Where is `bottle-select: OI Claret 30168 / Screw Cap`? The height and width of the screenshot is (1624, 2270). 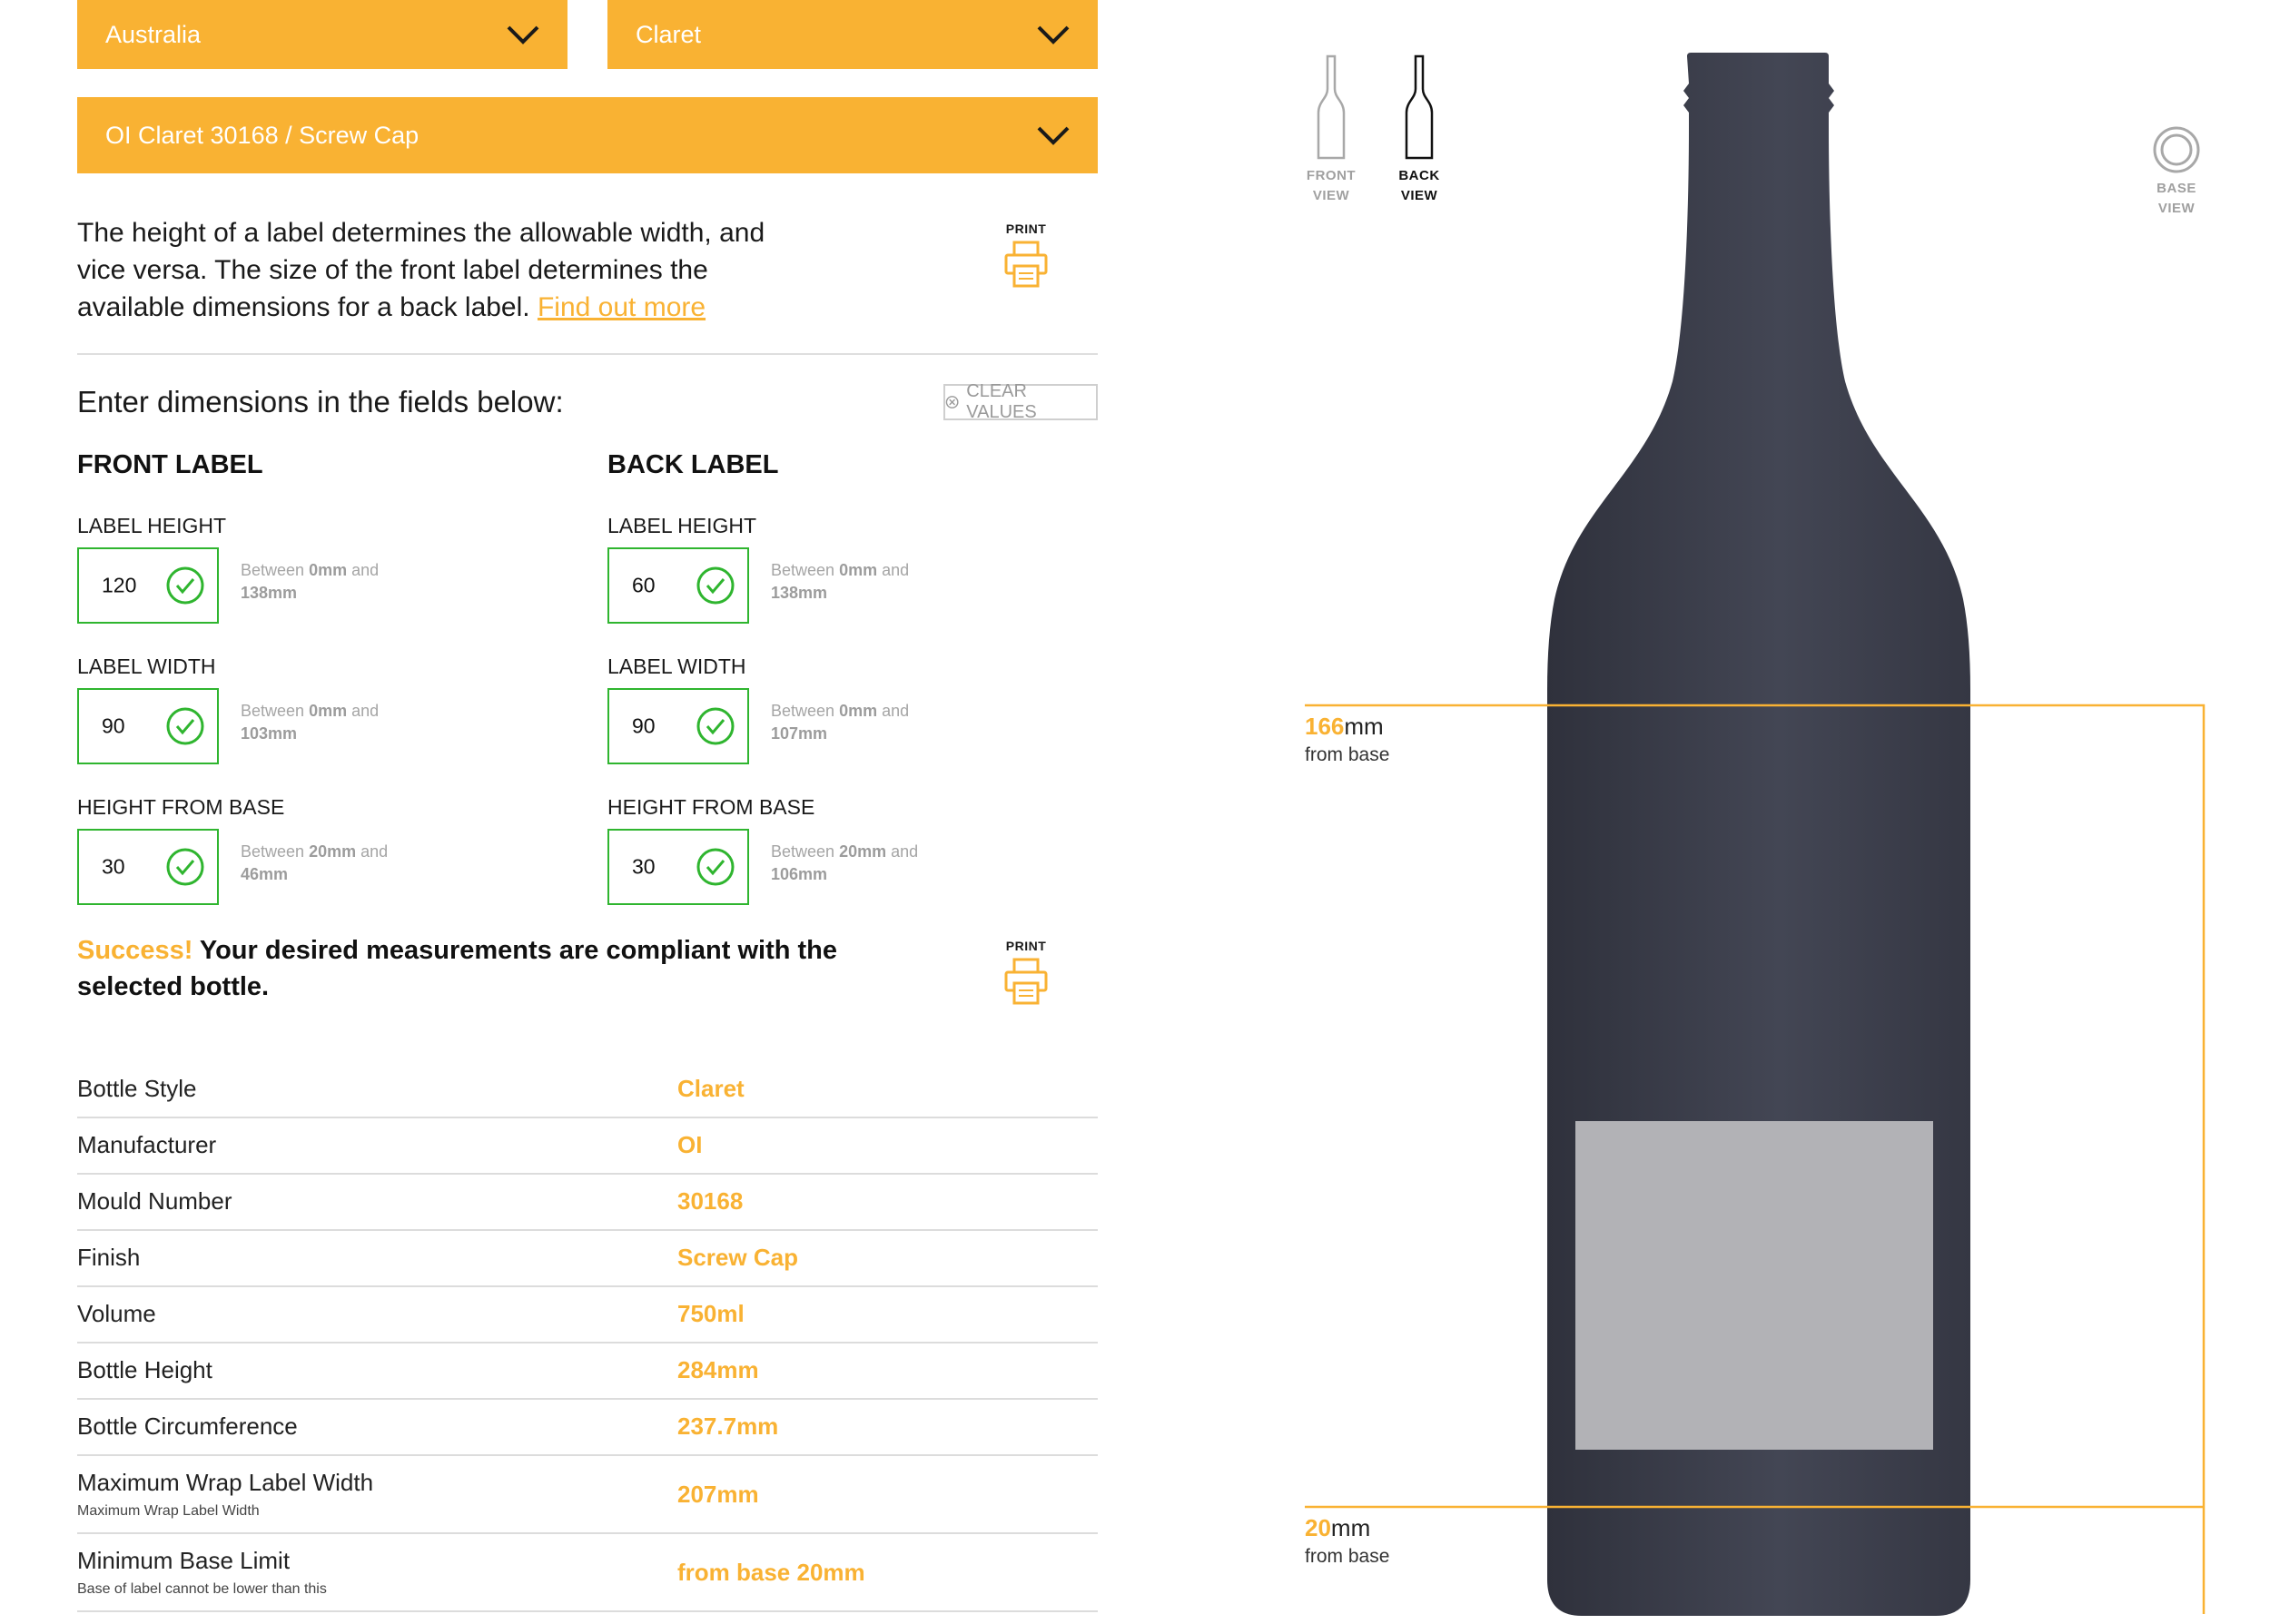
bottle-select: OI Claret 30168 / Screw Cap is located at coordinates (587, 135).